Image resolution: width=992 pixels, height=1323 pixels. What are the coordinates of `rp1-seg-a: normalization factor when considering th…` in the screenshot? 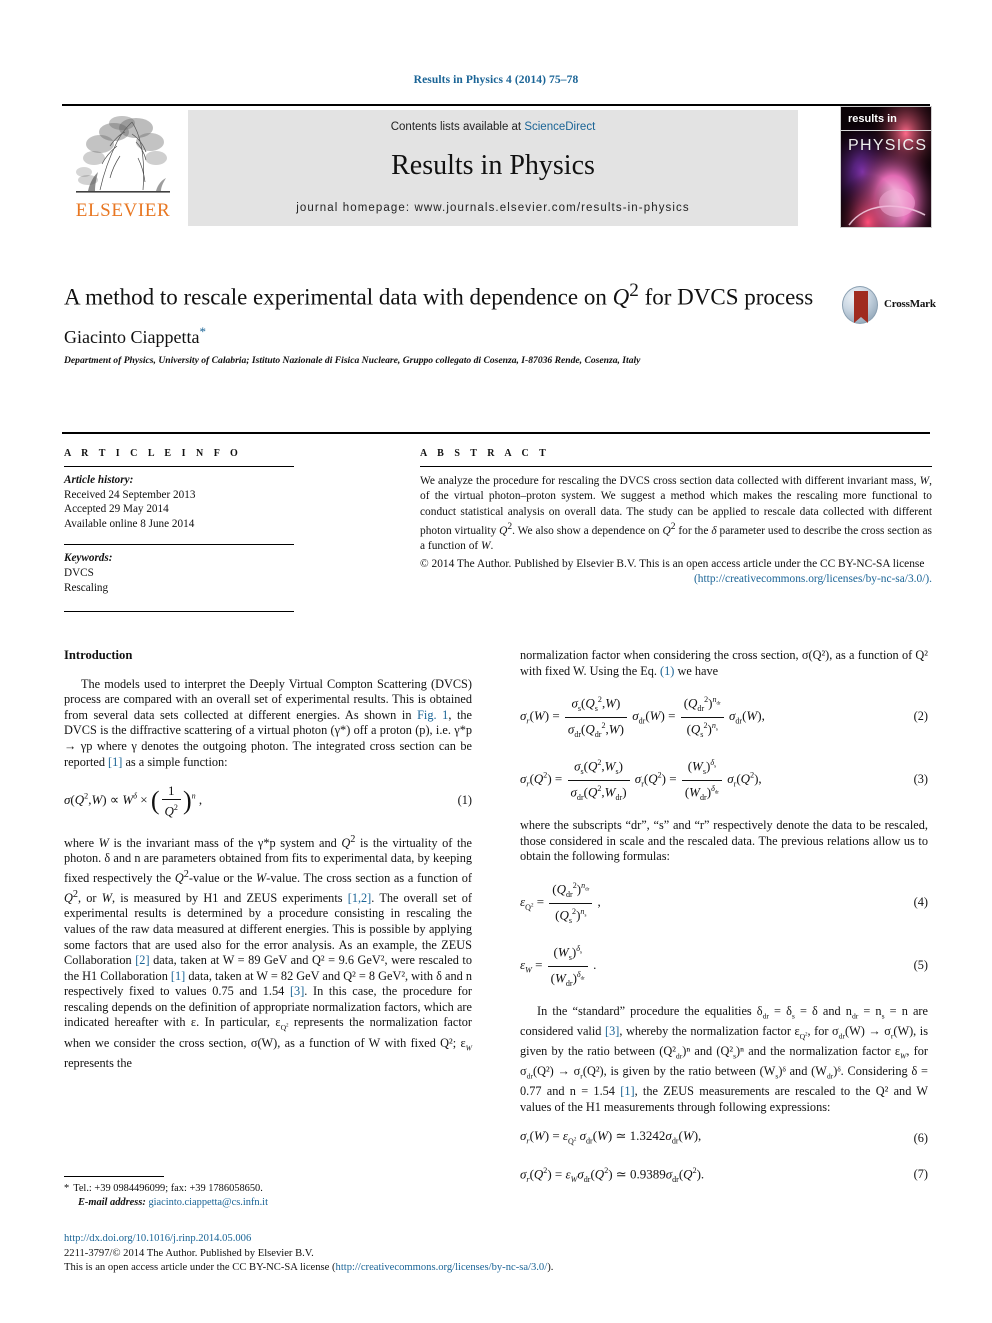 It's located at (724, 663).